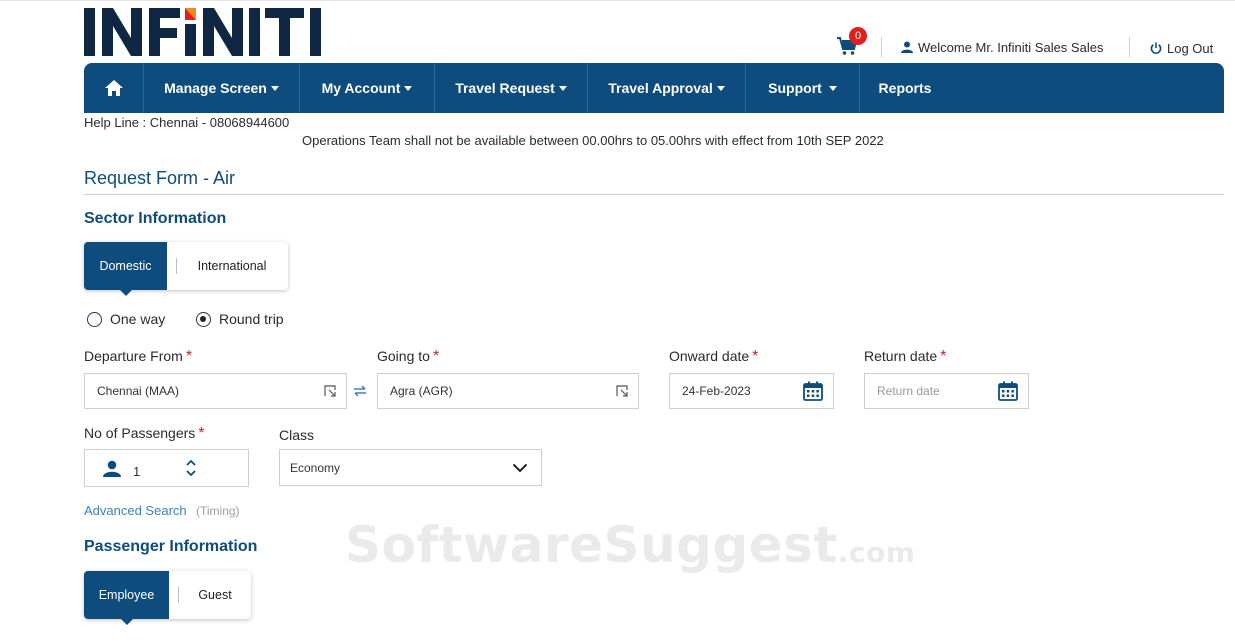 The width and height of the screenshot is (1235, 643). What do you see at coordinates (660, 88) in the screenshot?
I see `nav-label: Travel Approval` at bounding box center [660, 88].